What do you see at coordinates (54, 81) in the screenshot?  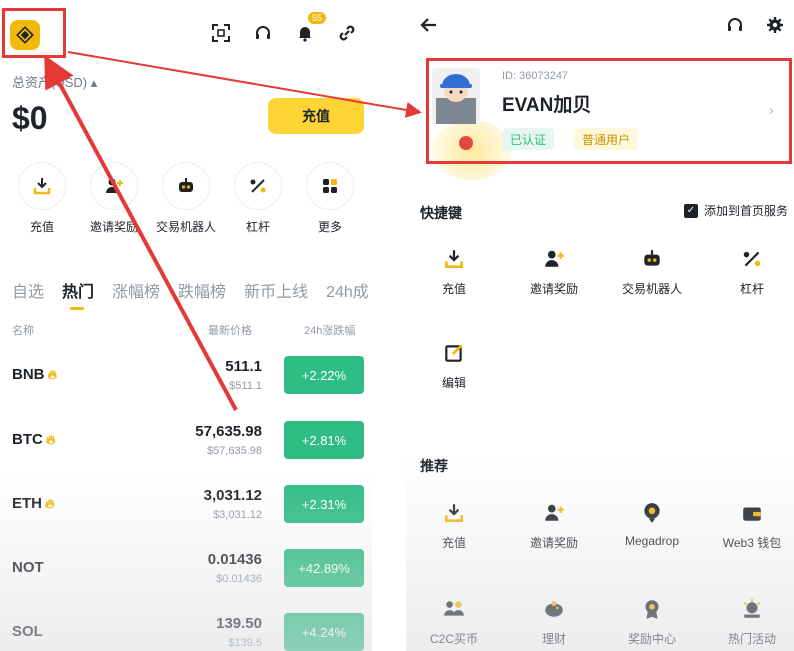 I see `total-assets-label: 总资产(USD) ▴` at bounding box center [54, 81].